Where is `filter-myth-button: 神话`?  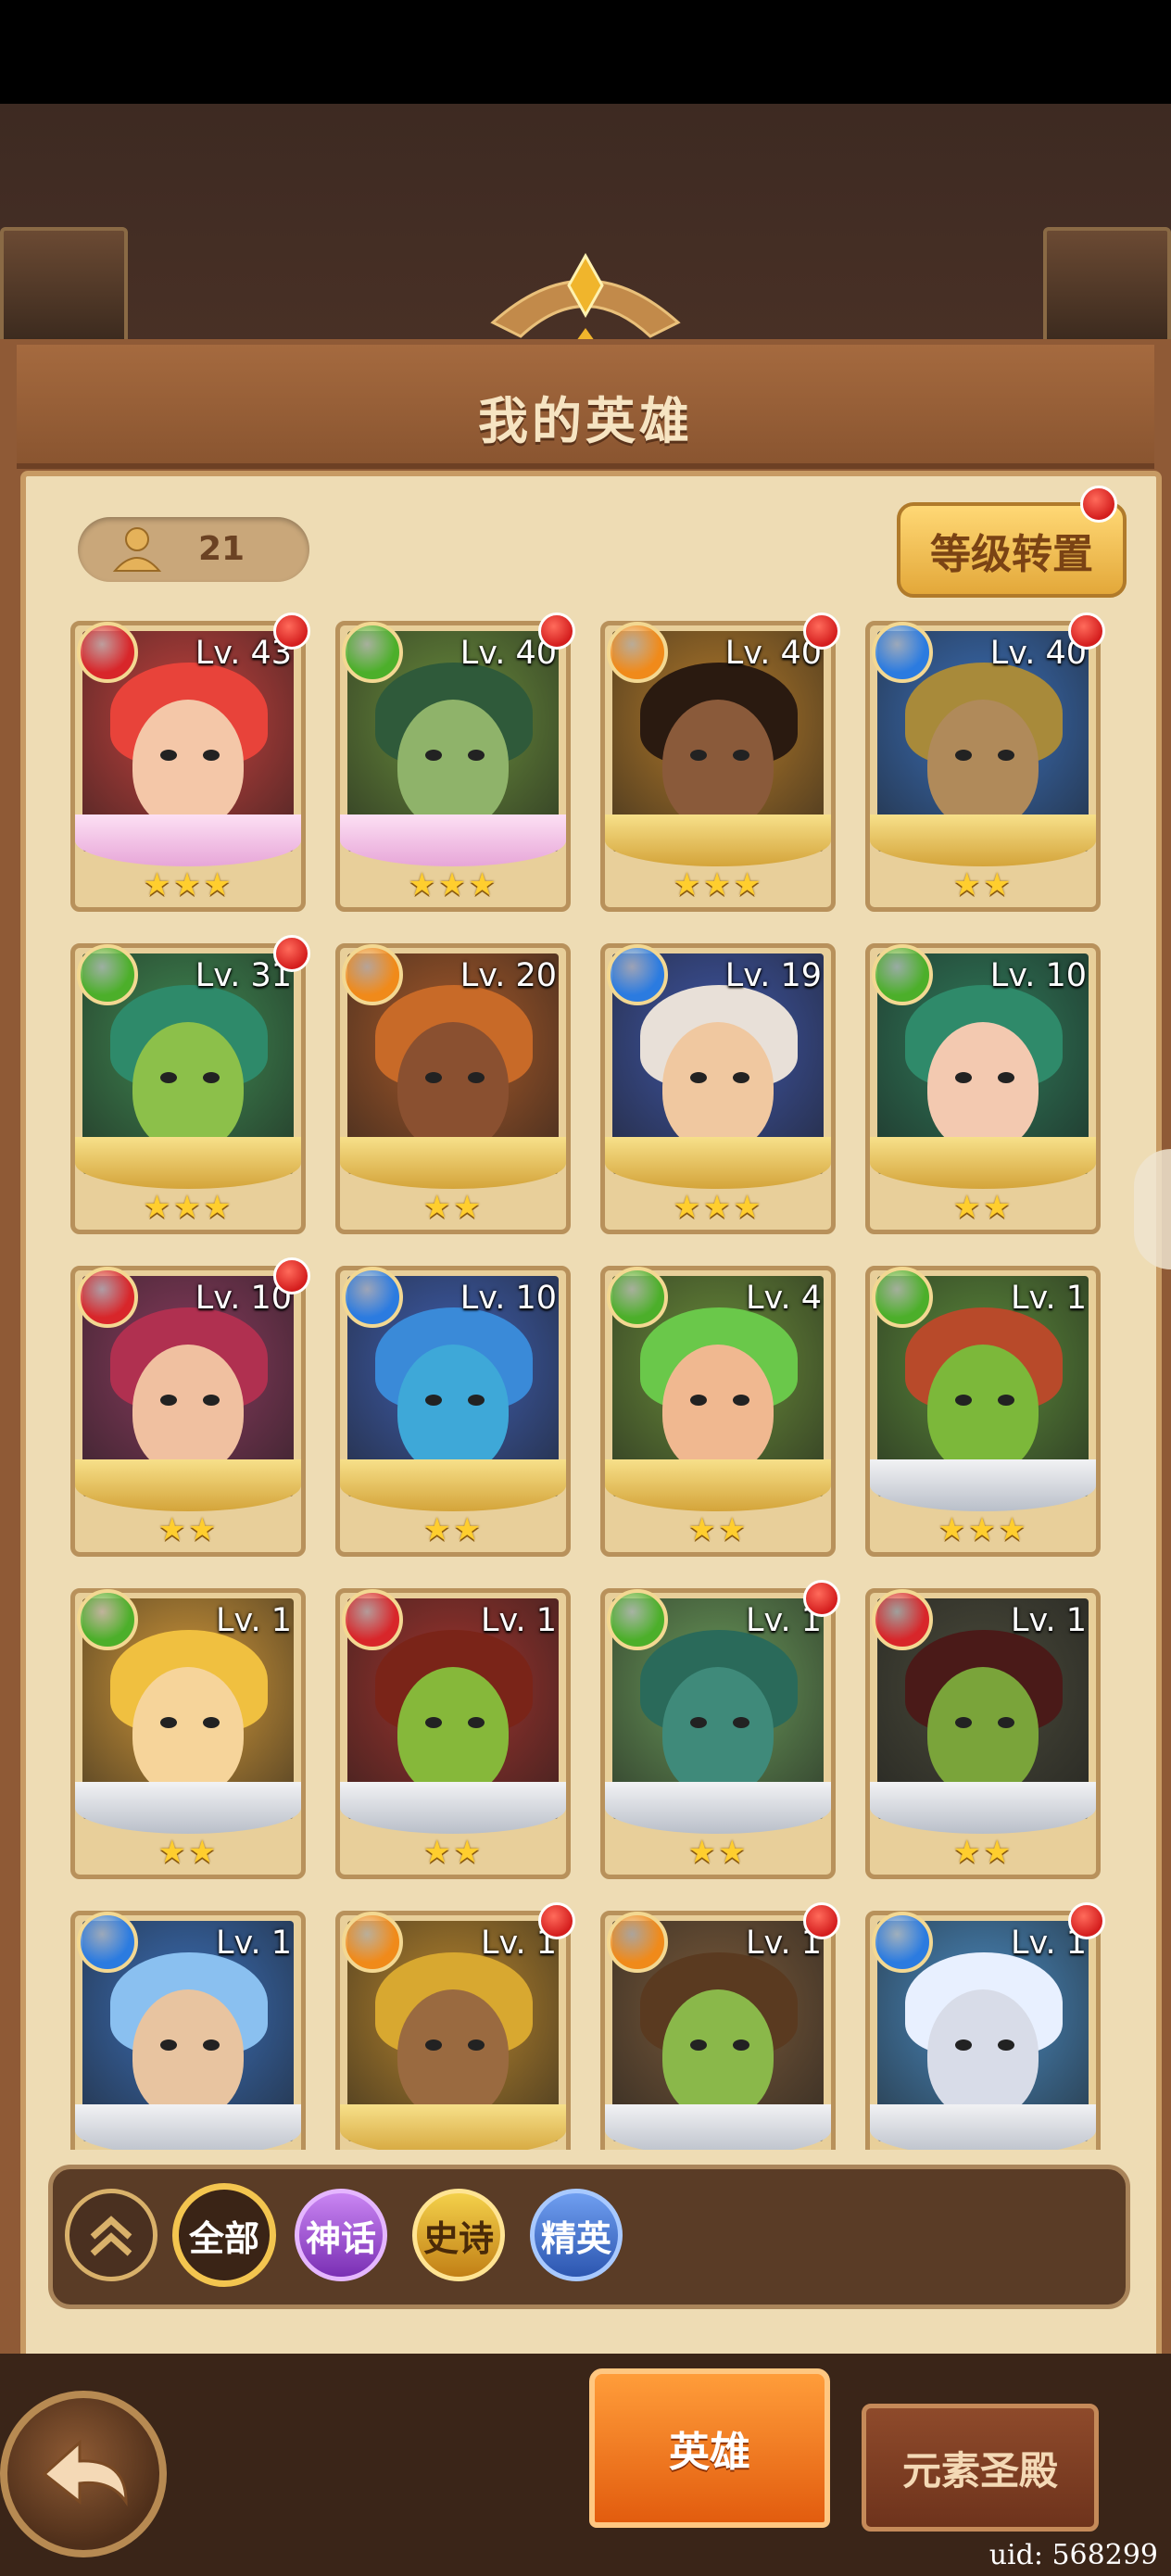 filter-myth-button: 神话 is located at coordinates (341, 2235).